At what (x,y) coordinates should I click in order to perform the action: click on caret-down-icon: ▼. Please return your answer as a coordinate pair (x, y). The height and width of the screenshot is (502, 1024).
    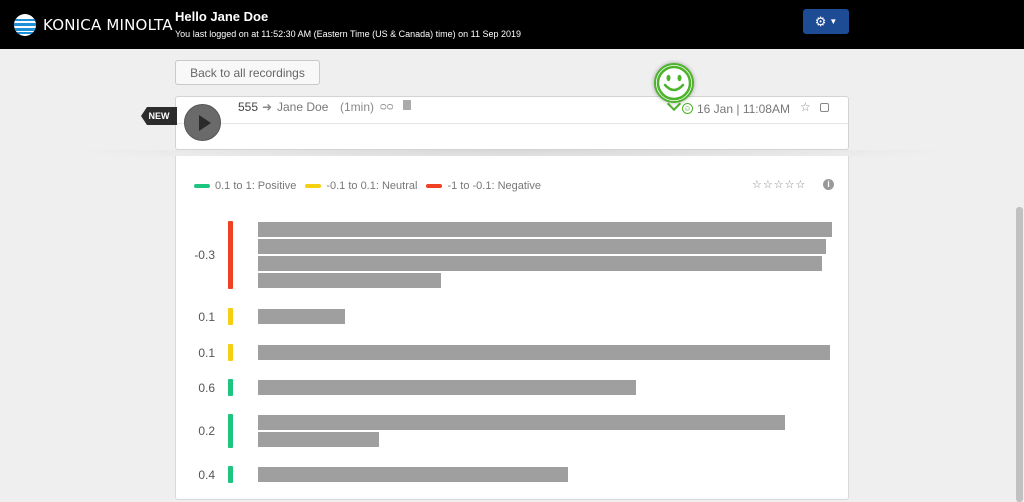
    Looking at the image, I should click on (833, 21).